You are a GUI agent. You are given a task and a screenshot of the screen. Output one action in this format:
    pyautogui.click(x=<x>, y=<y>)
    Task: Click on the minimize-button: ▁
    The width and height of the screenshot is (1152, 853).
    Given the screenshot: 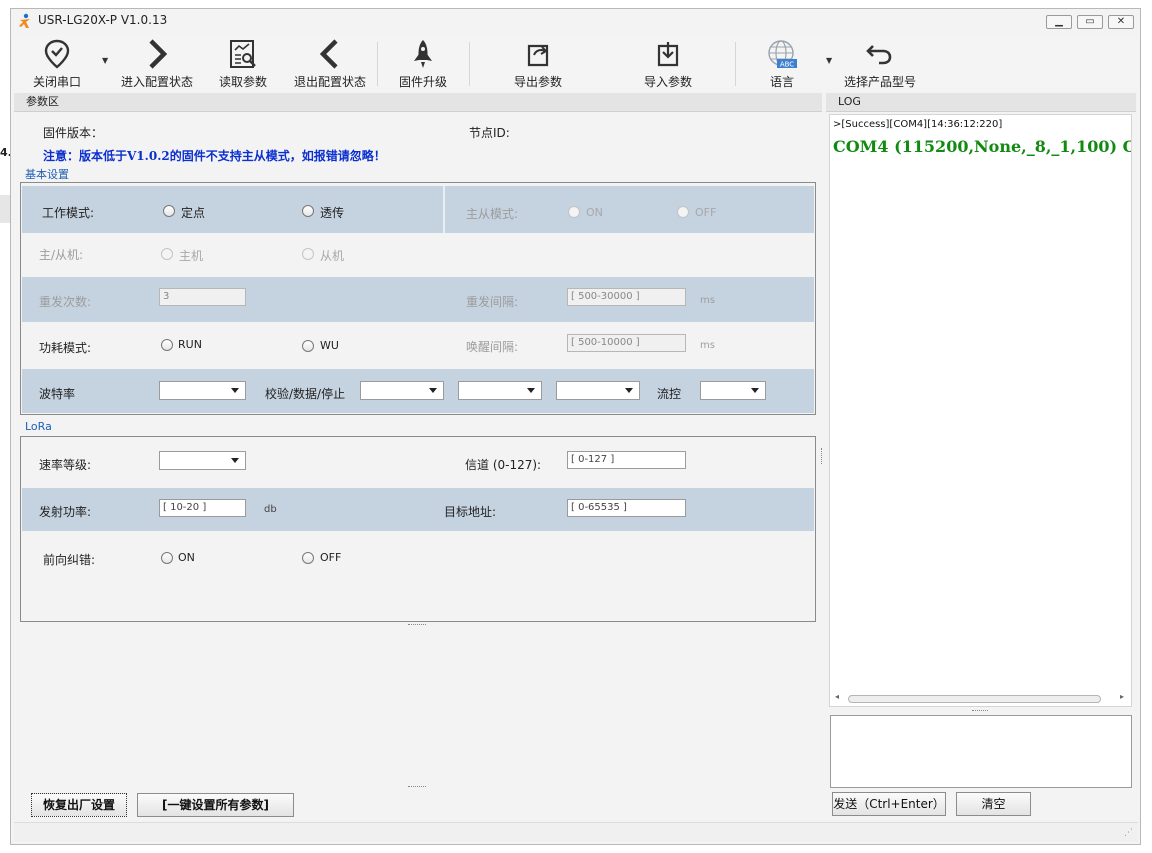 What is the action you would take?
    pyautogui.click(x=1059, y=22)
    